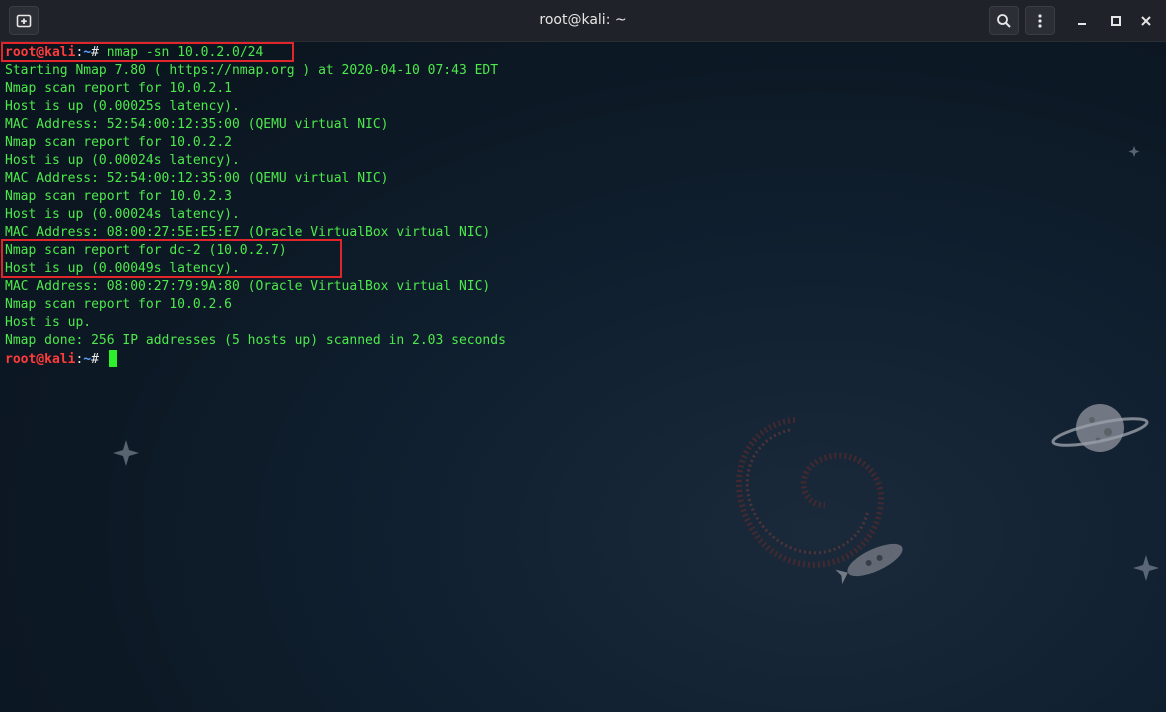 This screenshot has height=712, width=1166. I want to click on output-line: Host is up (0.00025s latency)., so click(122, 106).